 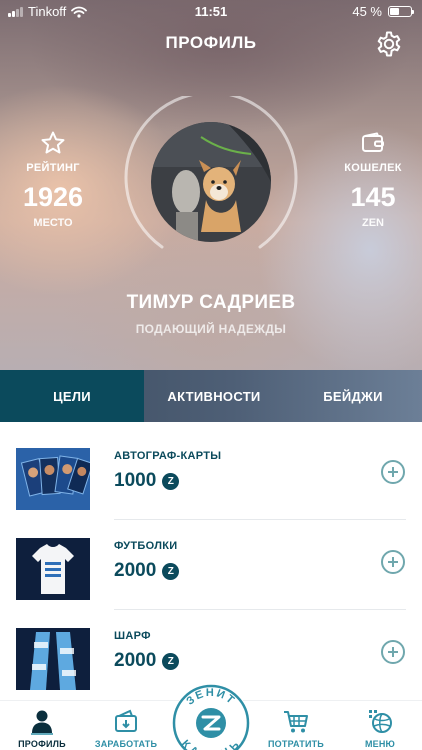 What do you see at coordinates (383, 11) in the screenshot?
I see `battery-group: 45 %` at bounding box center [383, 11].